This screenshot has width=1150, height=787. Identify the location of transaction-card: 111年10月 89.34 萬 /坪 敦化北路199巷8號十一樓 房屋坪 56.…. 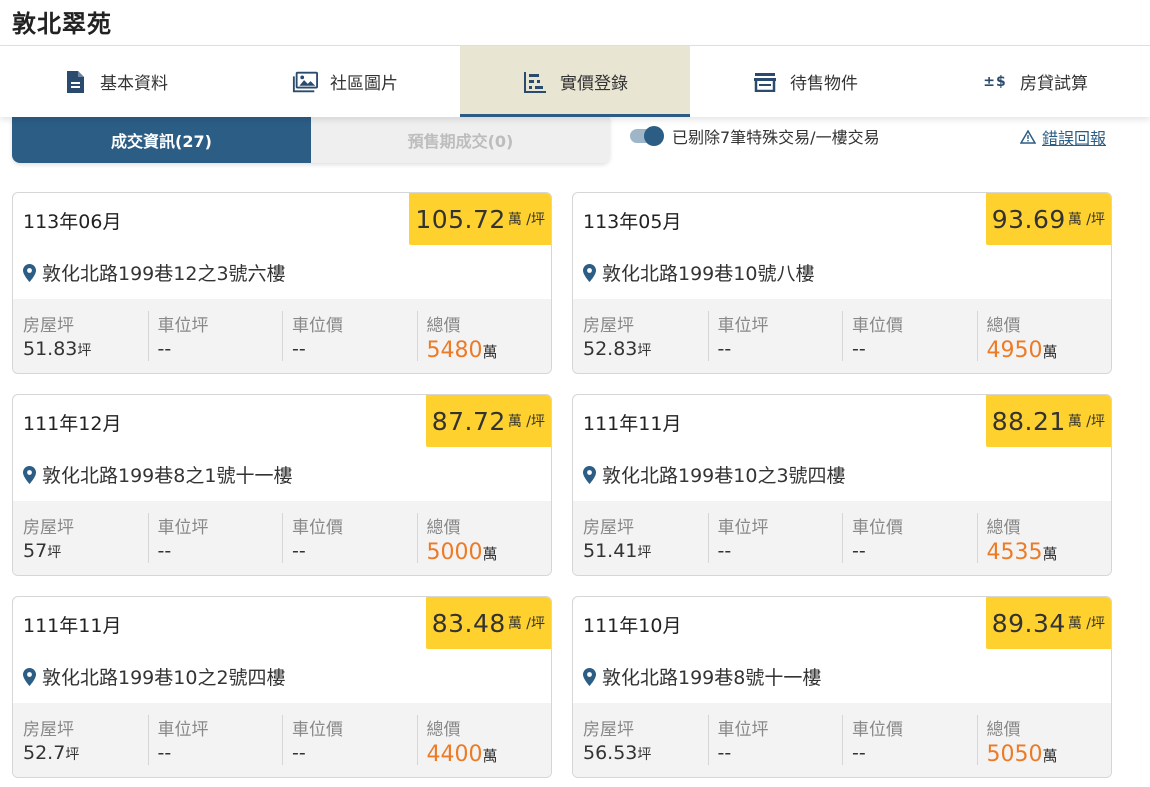
(842, 687).